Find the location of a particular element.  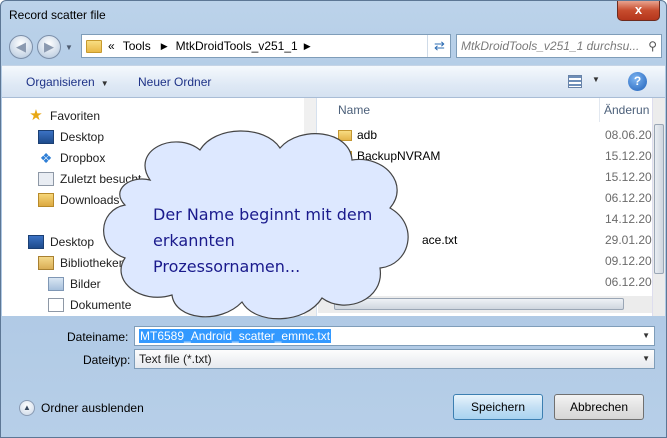

recent-places-icon is located at coordinates (46, 179).